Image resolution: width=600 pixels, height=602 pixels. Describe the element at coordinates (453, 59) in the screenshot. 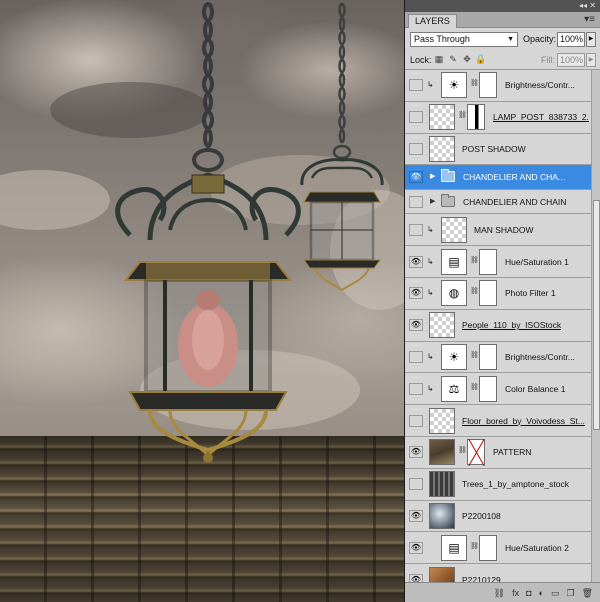

I see `lock-paint-icon: ✎` at that location.